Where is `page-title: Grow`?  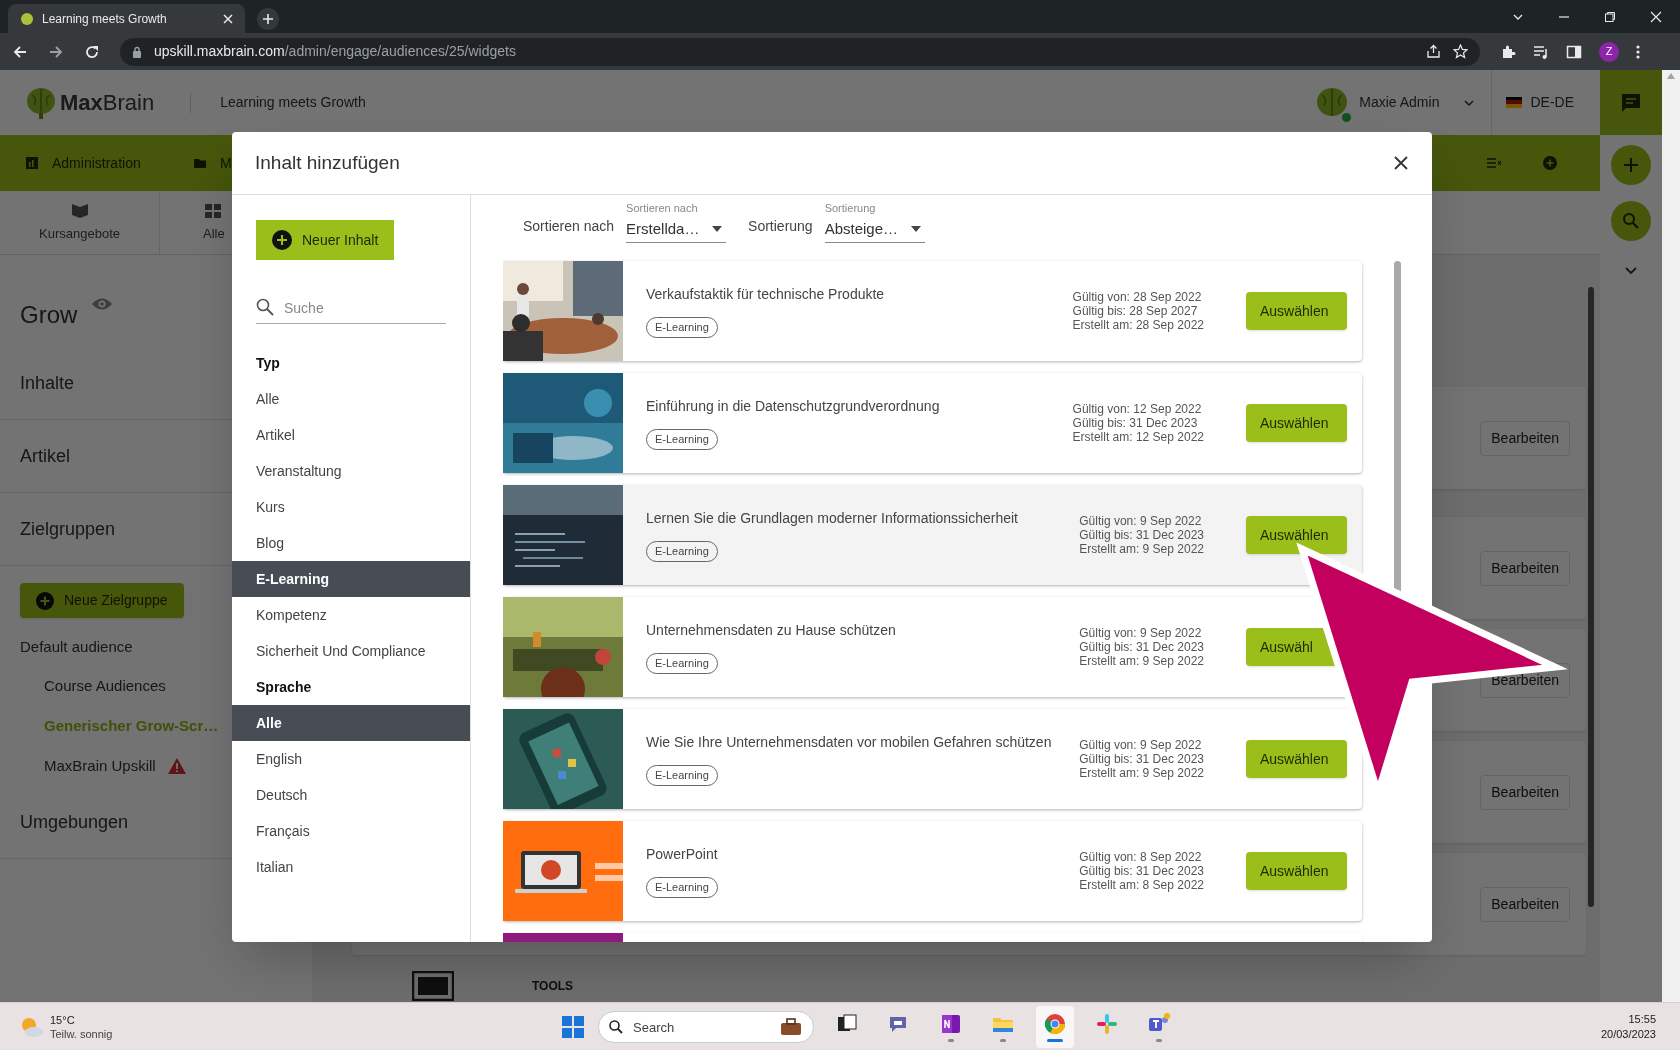 page-title: Grow is located at coordinates (49, 315).